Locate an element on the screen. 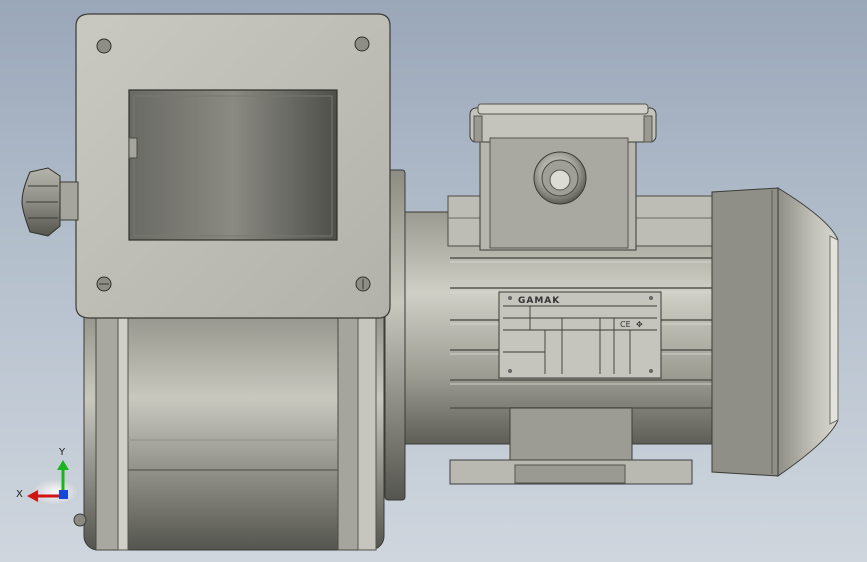  nameplate-brand: GAMAK is located at coordinates (539, 301).